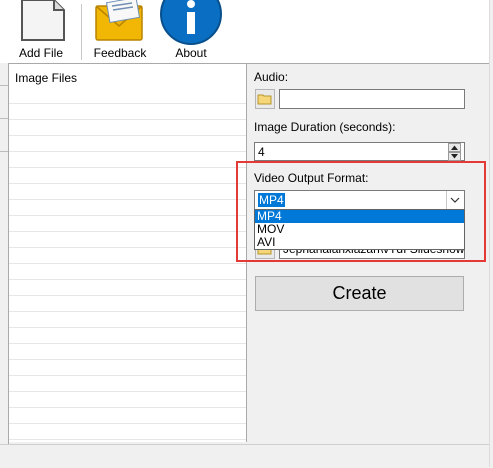 Image resolution: width=493 pixels, height=468 pixels. I want to click on about-label: About, so click(191, 53).